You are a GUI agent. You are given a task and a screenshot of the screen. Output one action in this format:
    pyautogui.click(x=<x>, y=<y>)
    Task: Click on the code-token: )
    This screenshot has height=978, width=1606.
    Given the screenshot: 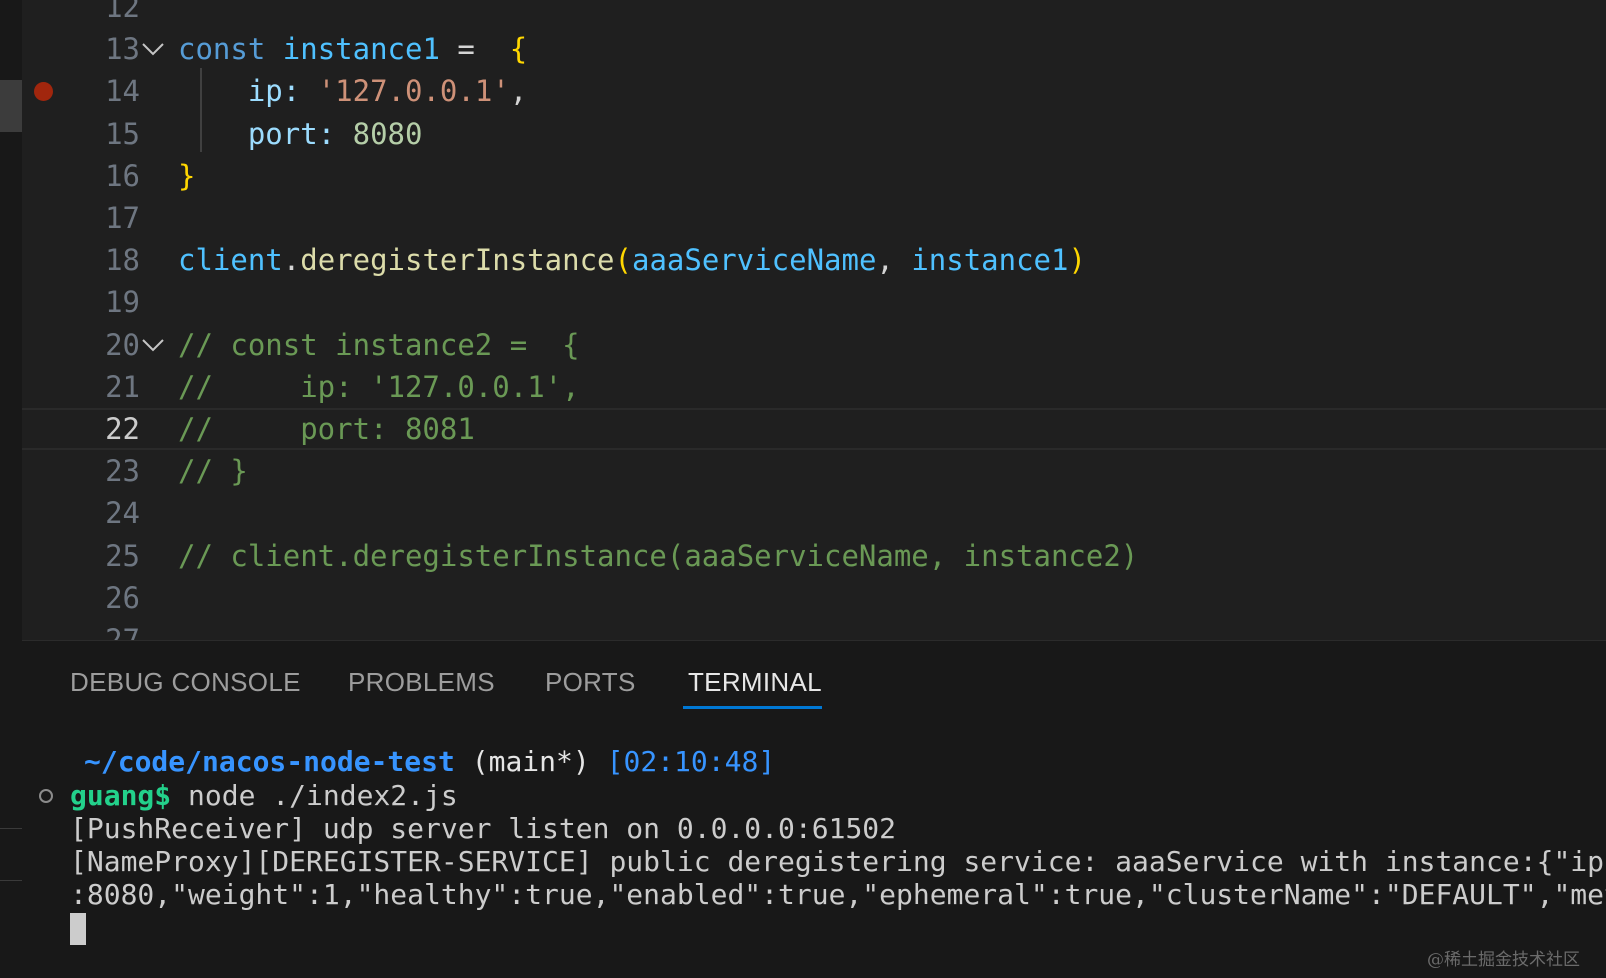 What is the action you would take?
    pyautogui.click(x=1077, y=260)
    